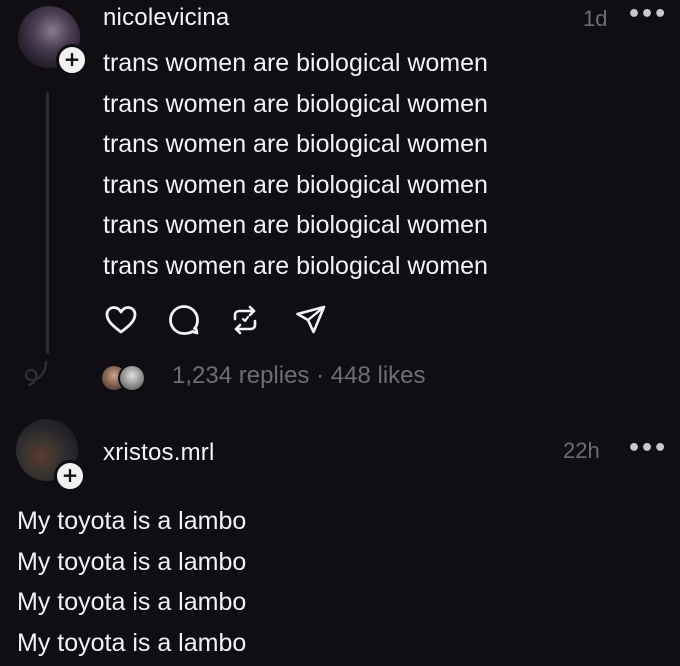  I want to click on repost-icon, so click(245, 320).